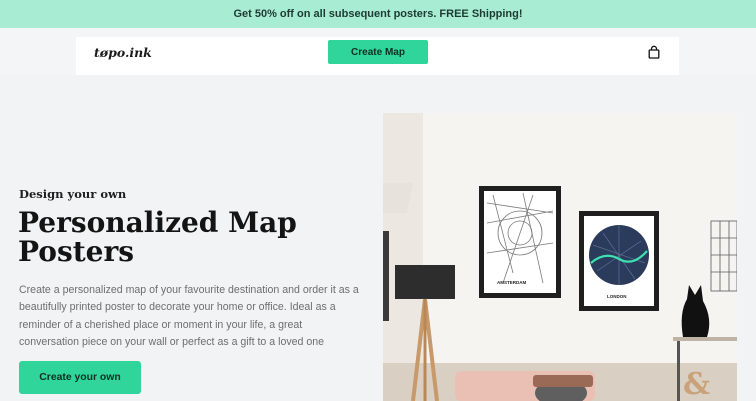  I want to click on create-map-button: Create Map, so click(378, 52).